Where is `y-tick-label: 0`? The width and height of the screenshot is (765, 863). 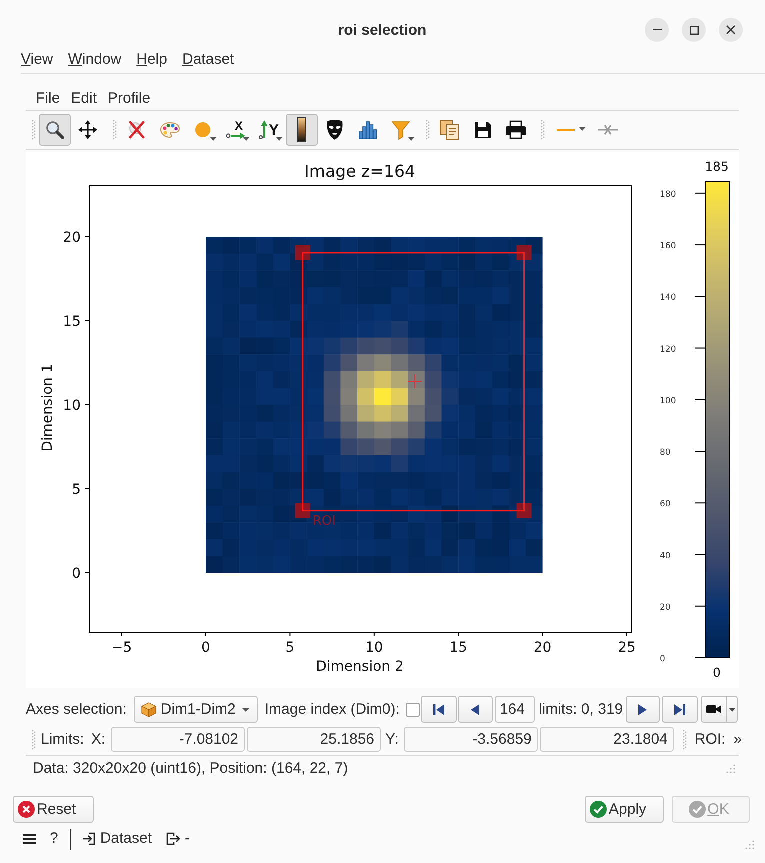 y-tick-label: 0 is located at coordinates (76, 574).